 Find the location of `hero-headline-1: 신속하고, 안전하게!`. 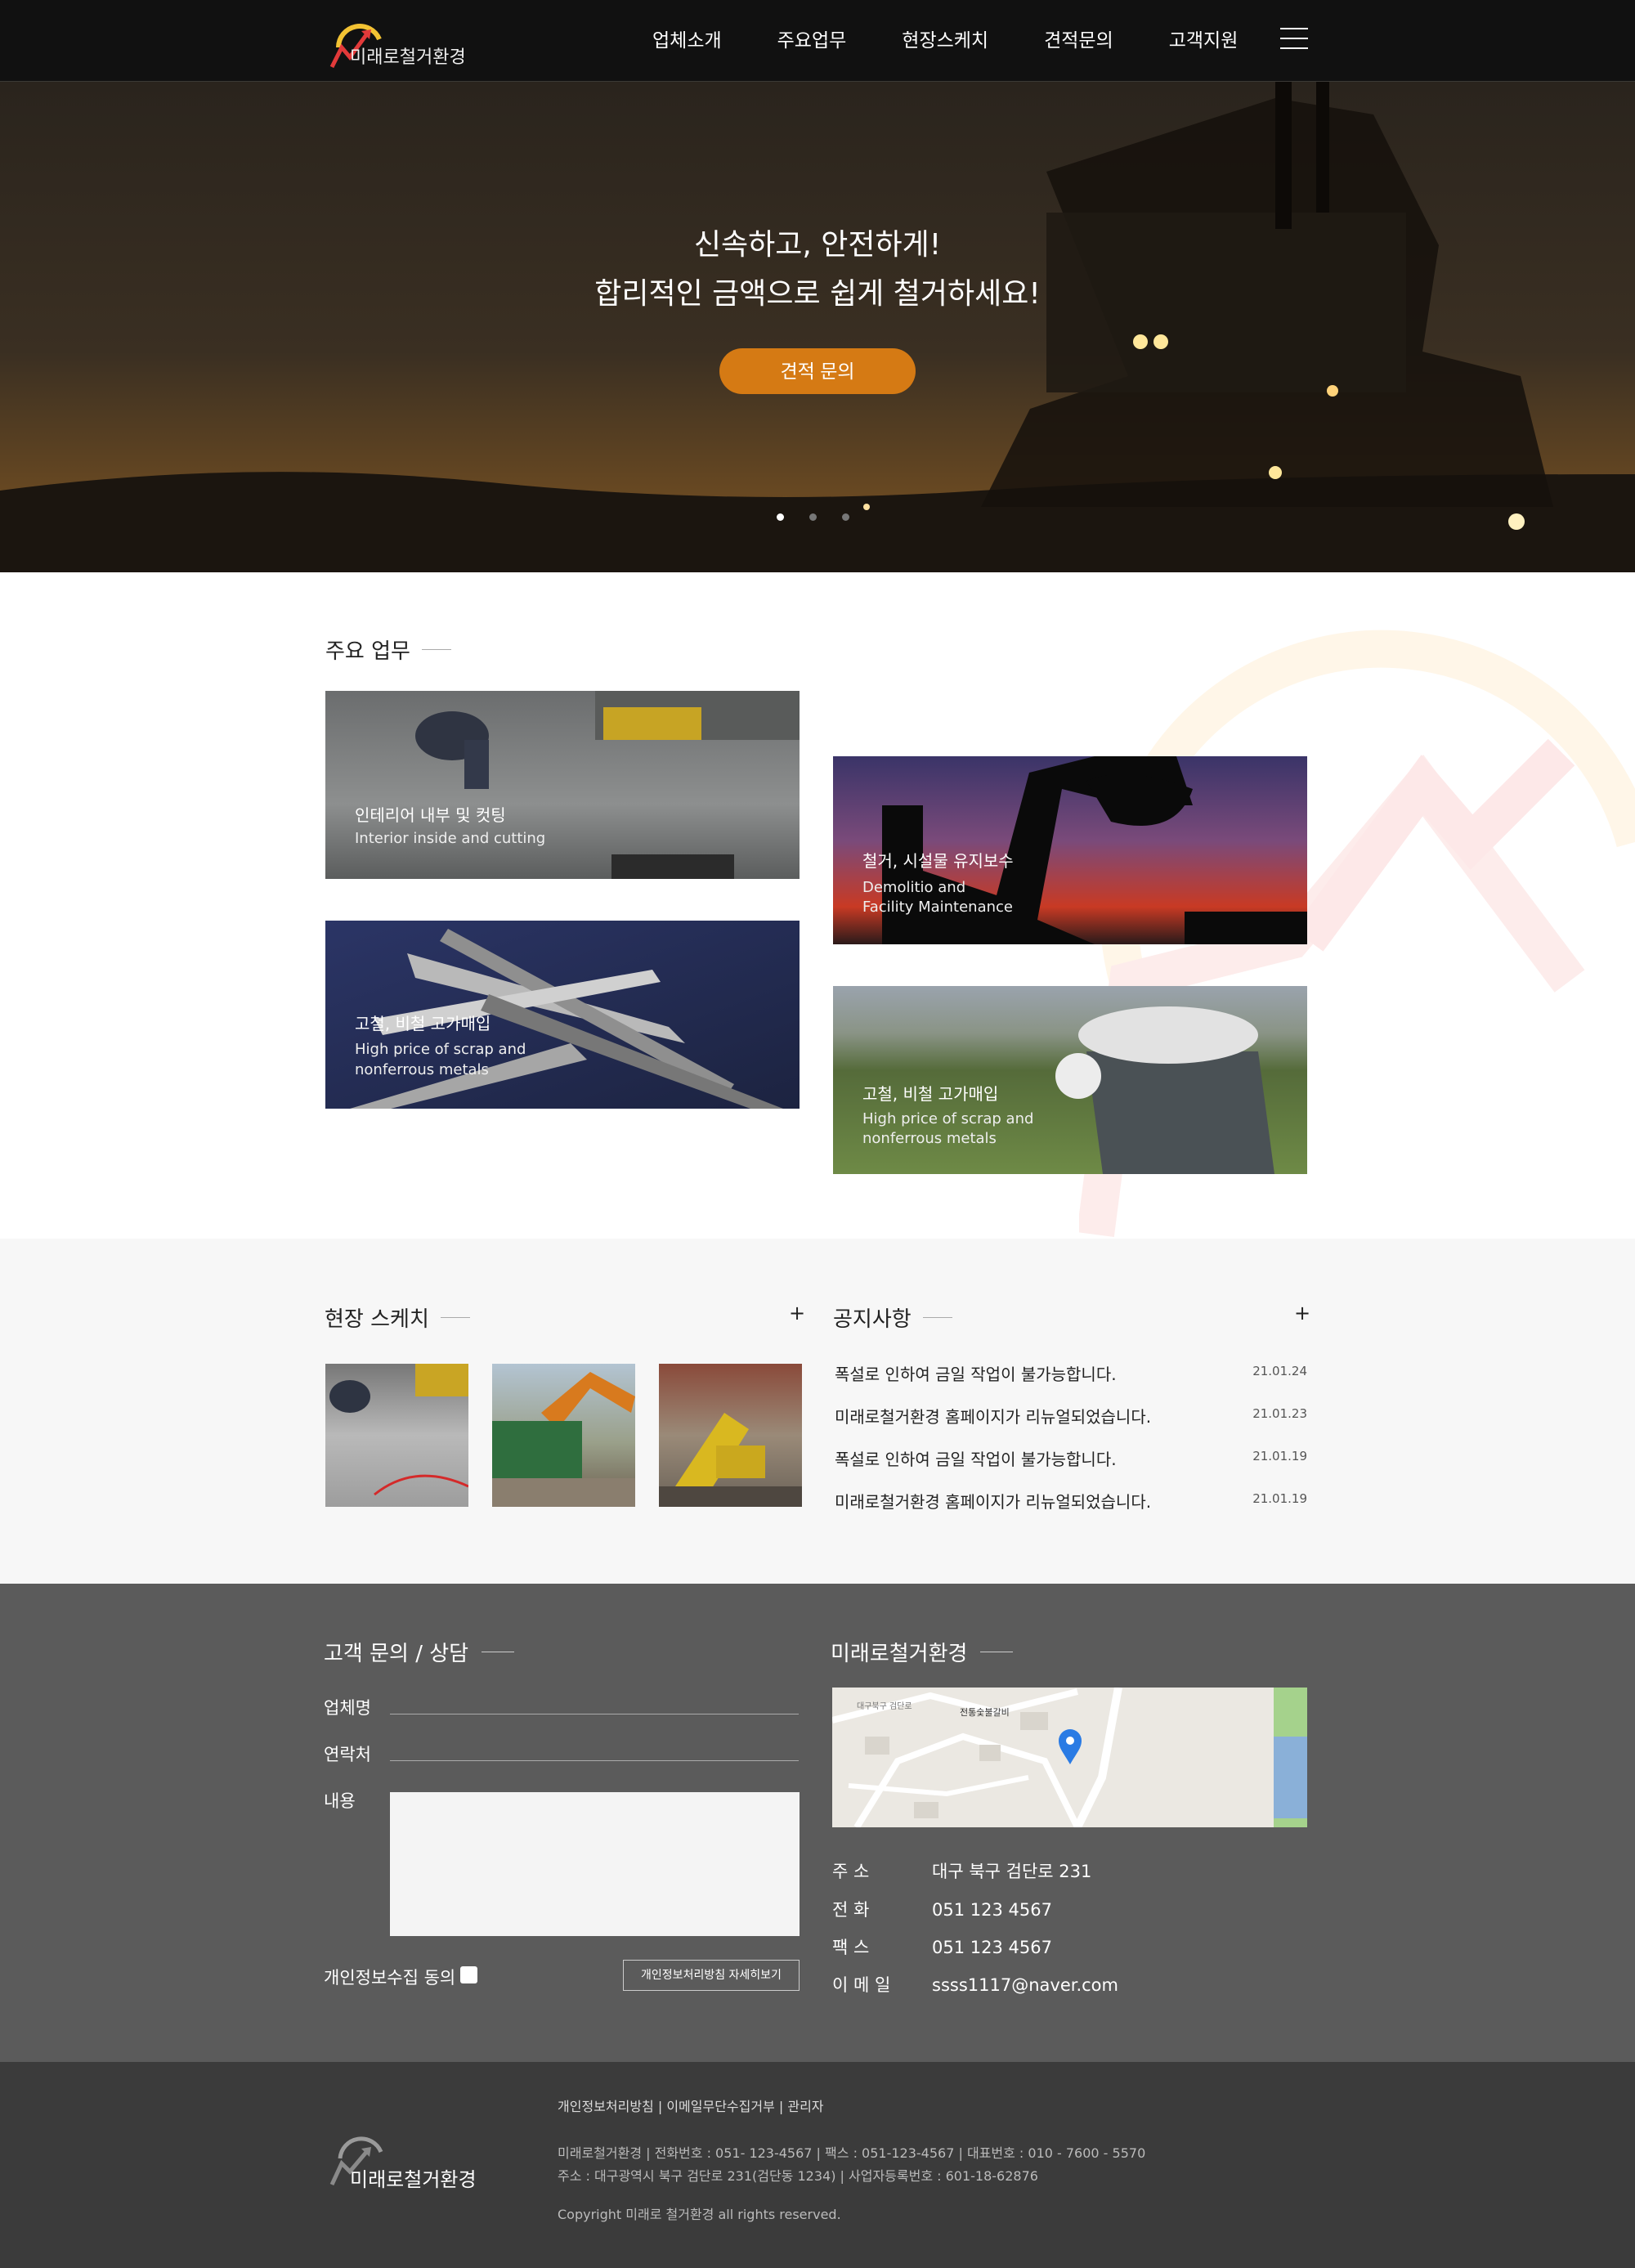

hero-headline-1: 신속하고, 안전하게! is located at coordinates (817, 245).